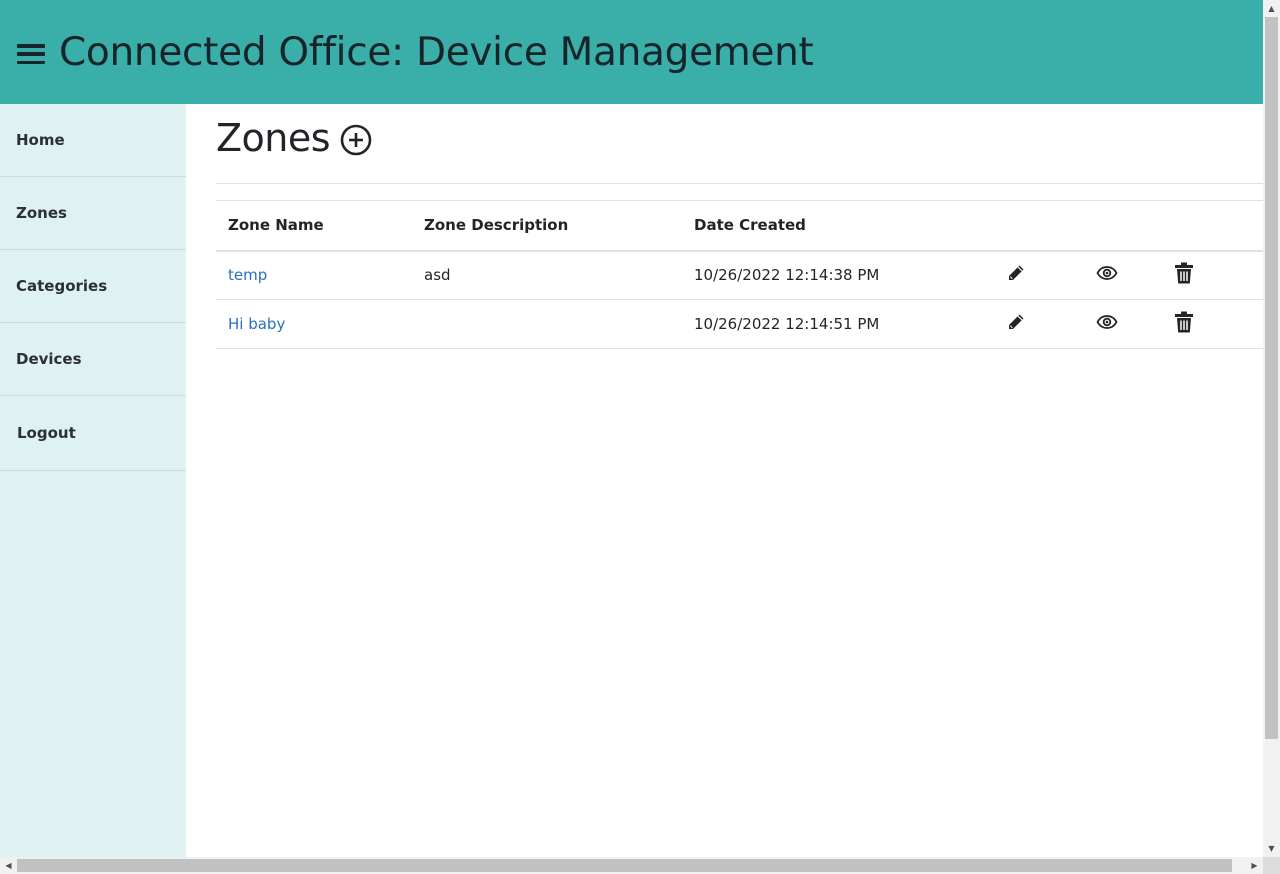 Image resolution: width=1280 pixels, height=874 pixels. What do you see at coordinates (93, 480) in the screenshot?
I see `sidebar: Home Zones Categories Devices Logout` at bounding box center [93, 480].